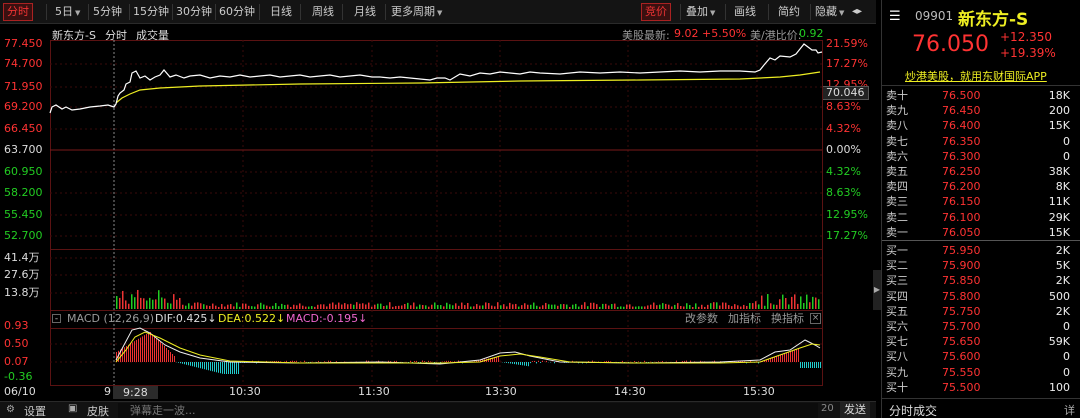 The height and width of the screenshot is (418, 1080). Describe the element at coordinates (855, 410) in the screenshot. I see `send-button: 发送` at that location.